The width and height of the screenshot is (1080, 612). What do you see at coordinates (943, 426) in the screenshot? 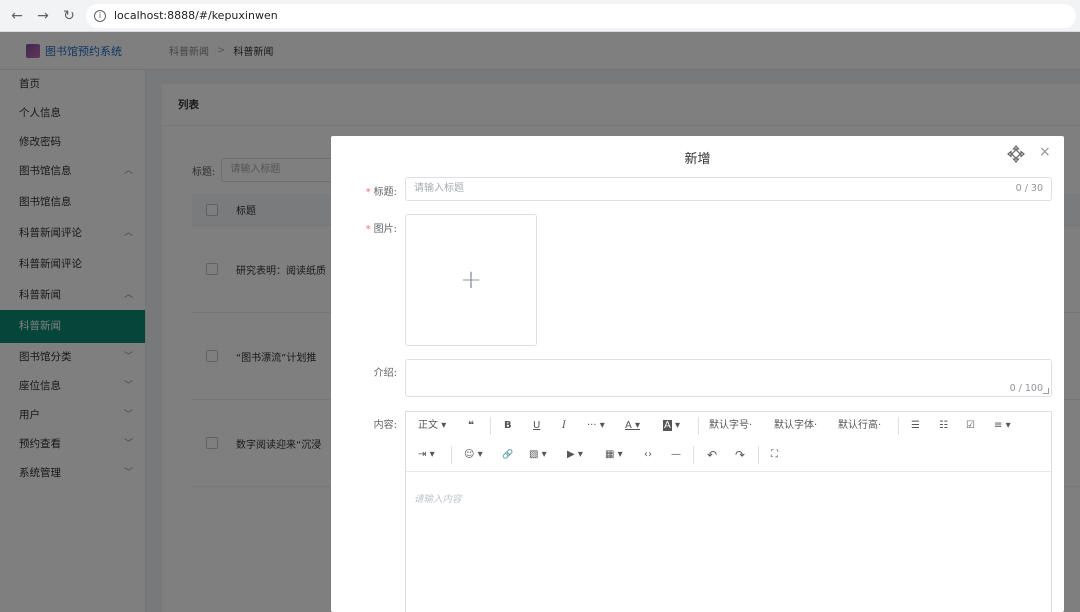
I see `numbered-list-icon: ☷` at bounding box center [943, 426].